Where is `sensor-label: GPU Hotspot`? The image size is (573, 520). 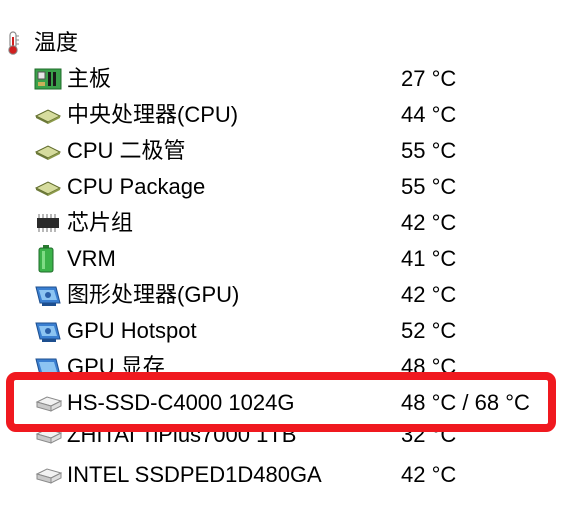 sensor-label: GPU Hotspot is located at coordinates (132, 330).